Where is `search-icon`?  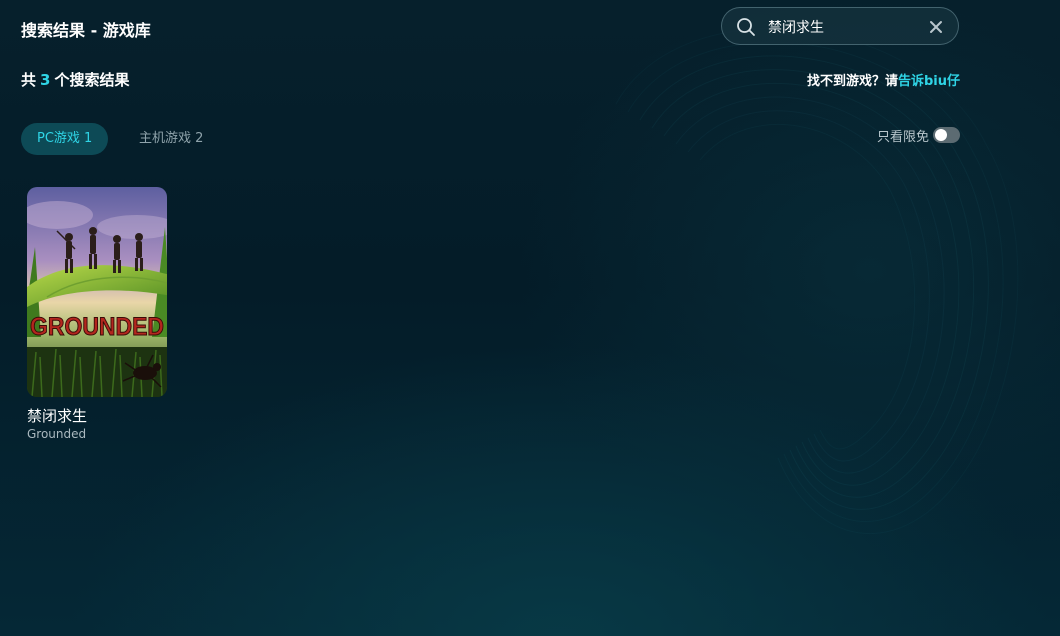 search-icon is located at coordinates (746, 27).